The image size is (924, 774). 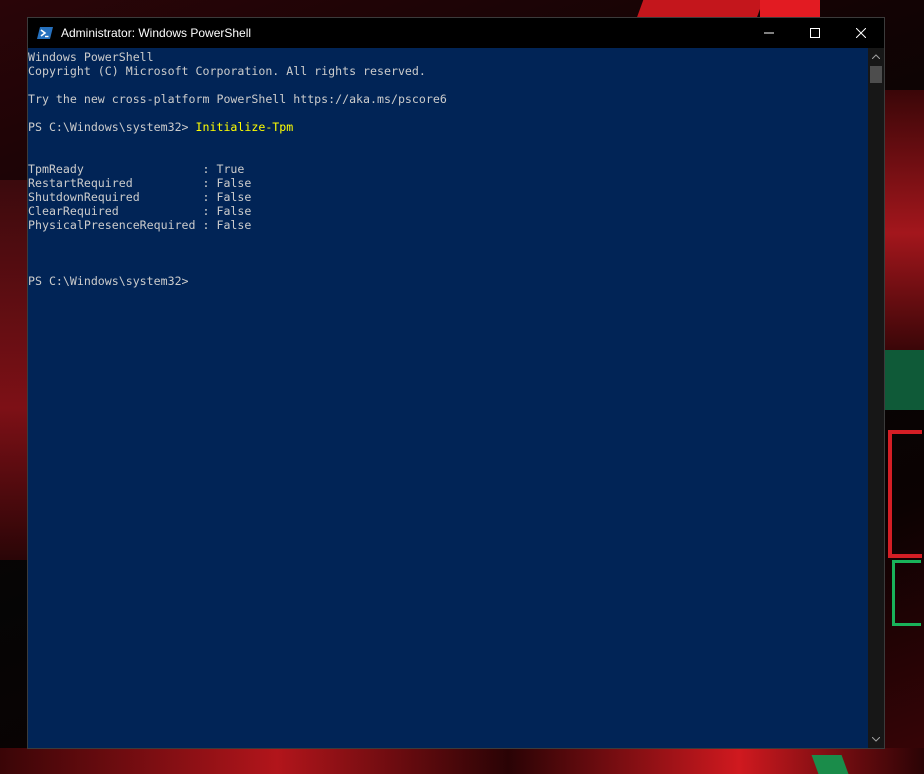 I want to click on scroll-up-button, so click(x=876, y=56).